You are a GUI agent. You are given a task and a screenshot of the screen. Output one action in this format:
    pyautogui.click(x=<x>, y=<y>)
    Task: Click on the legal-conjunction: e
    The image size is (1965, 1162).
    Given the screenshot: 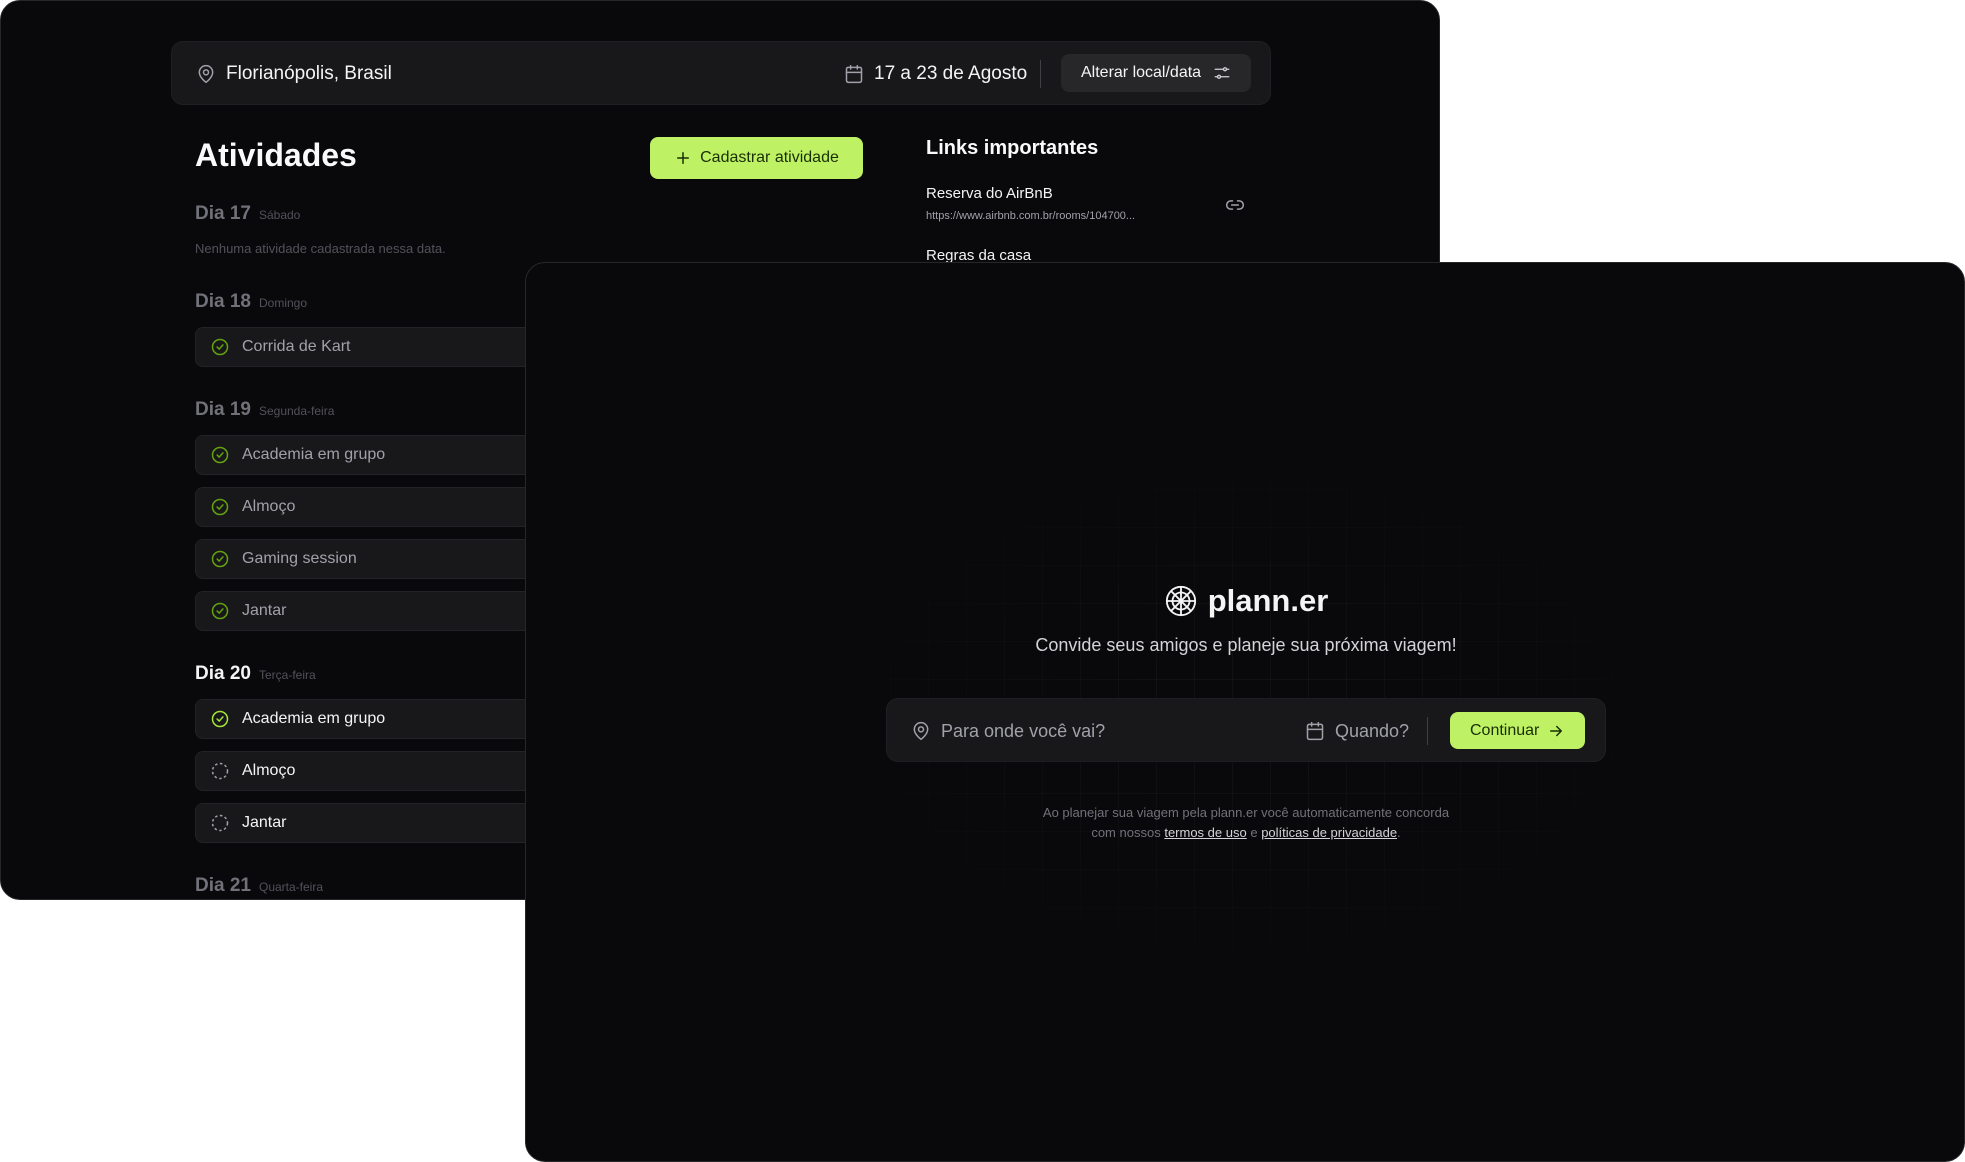 What is the action you would take?
    pyautogui.click(x=1254, y=832)
    